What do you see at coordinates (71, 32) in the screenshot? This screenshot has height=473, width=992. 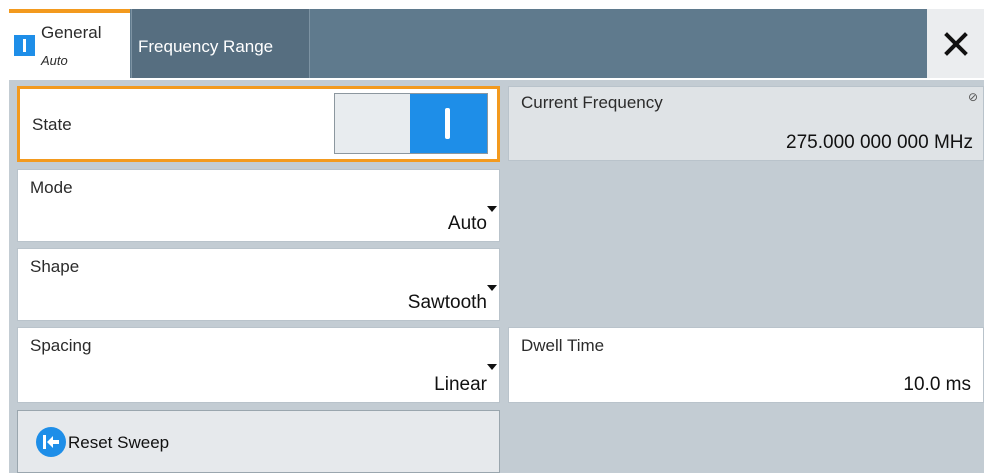 I see `tab-general-label: General` at bounding box center [71, 32].